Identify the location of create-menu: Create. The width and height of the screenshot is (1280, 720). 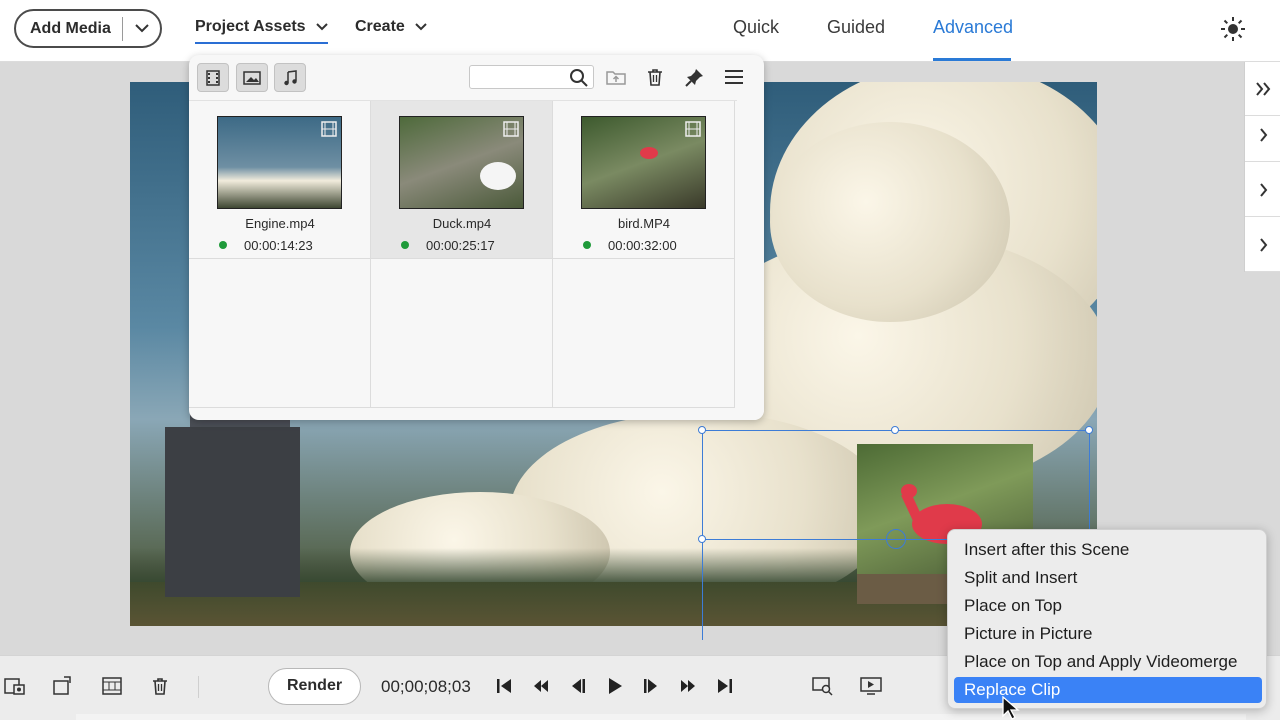
(391, 27).